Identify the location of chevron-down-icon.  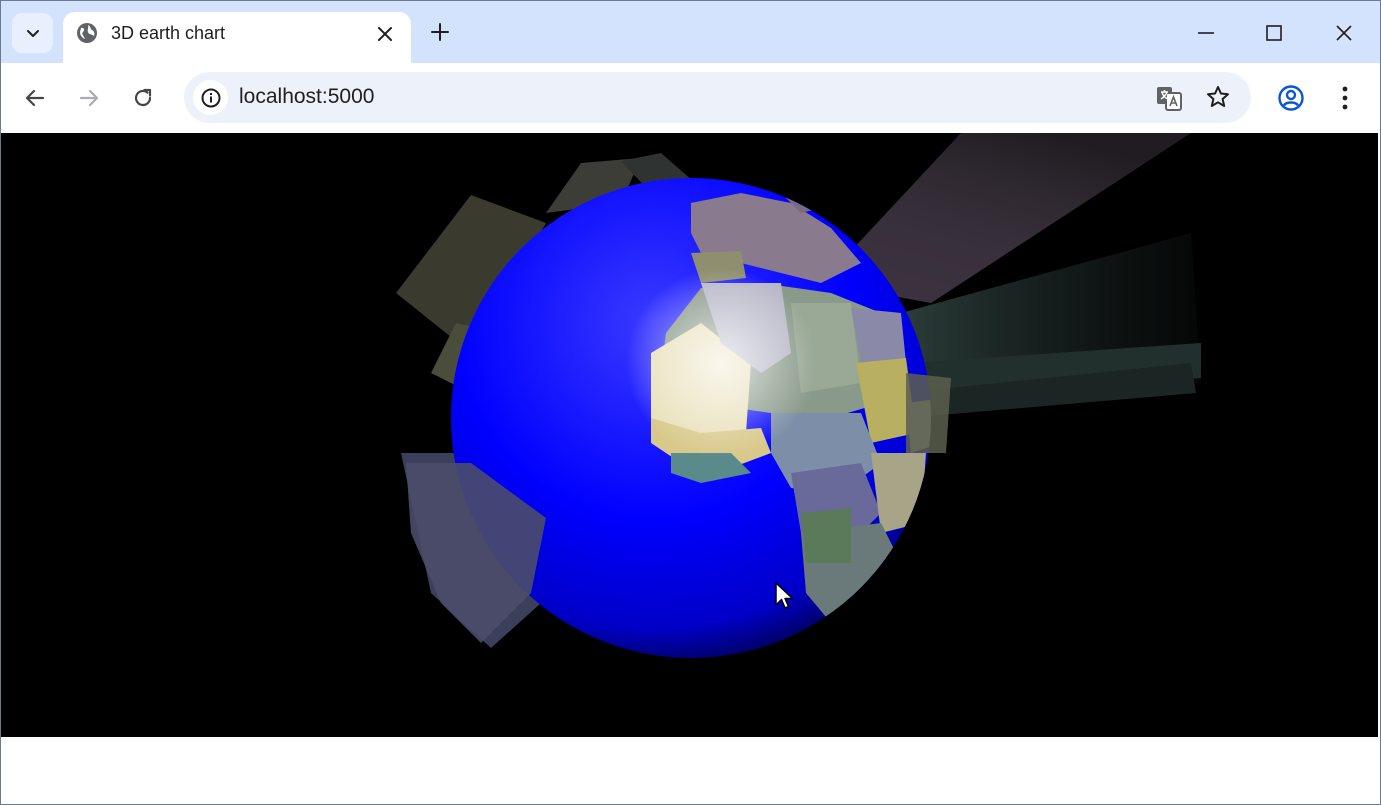
(32, 33).